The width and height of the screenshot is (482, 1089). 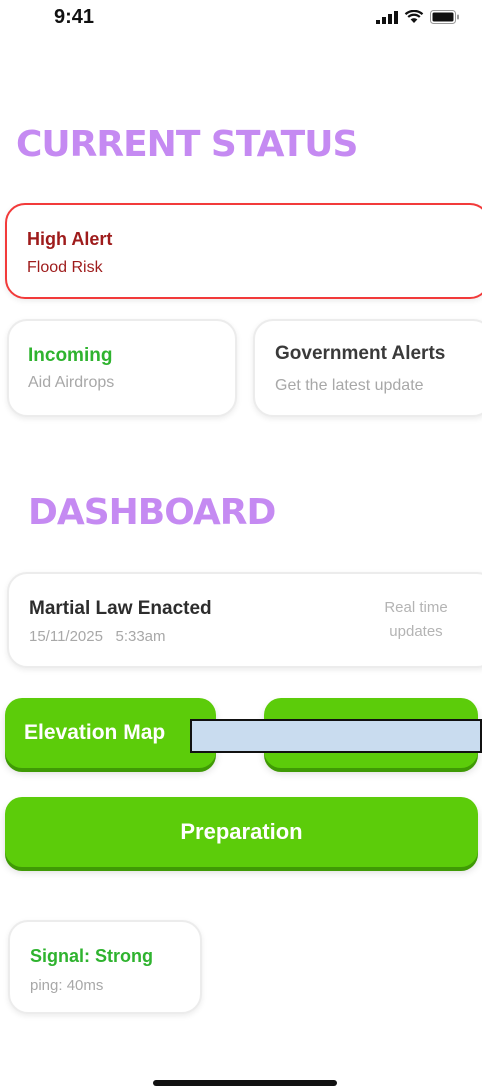 I want to click on home-indicator, so click(x=245, y=1083).